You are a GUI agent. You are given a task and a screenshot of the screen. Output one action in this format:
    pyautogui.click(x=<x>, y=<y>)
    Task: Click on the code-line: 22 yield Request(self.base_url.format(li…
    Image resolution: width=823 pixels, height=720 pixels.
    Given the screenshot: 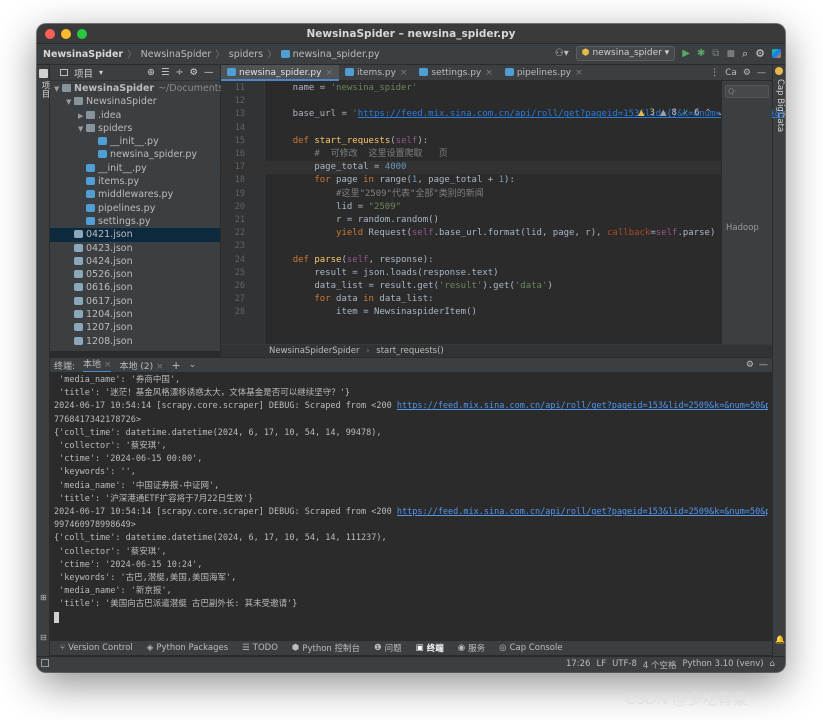 What is the action you would take?
    pyautogui.click(x=471, y=233)
    